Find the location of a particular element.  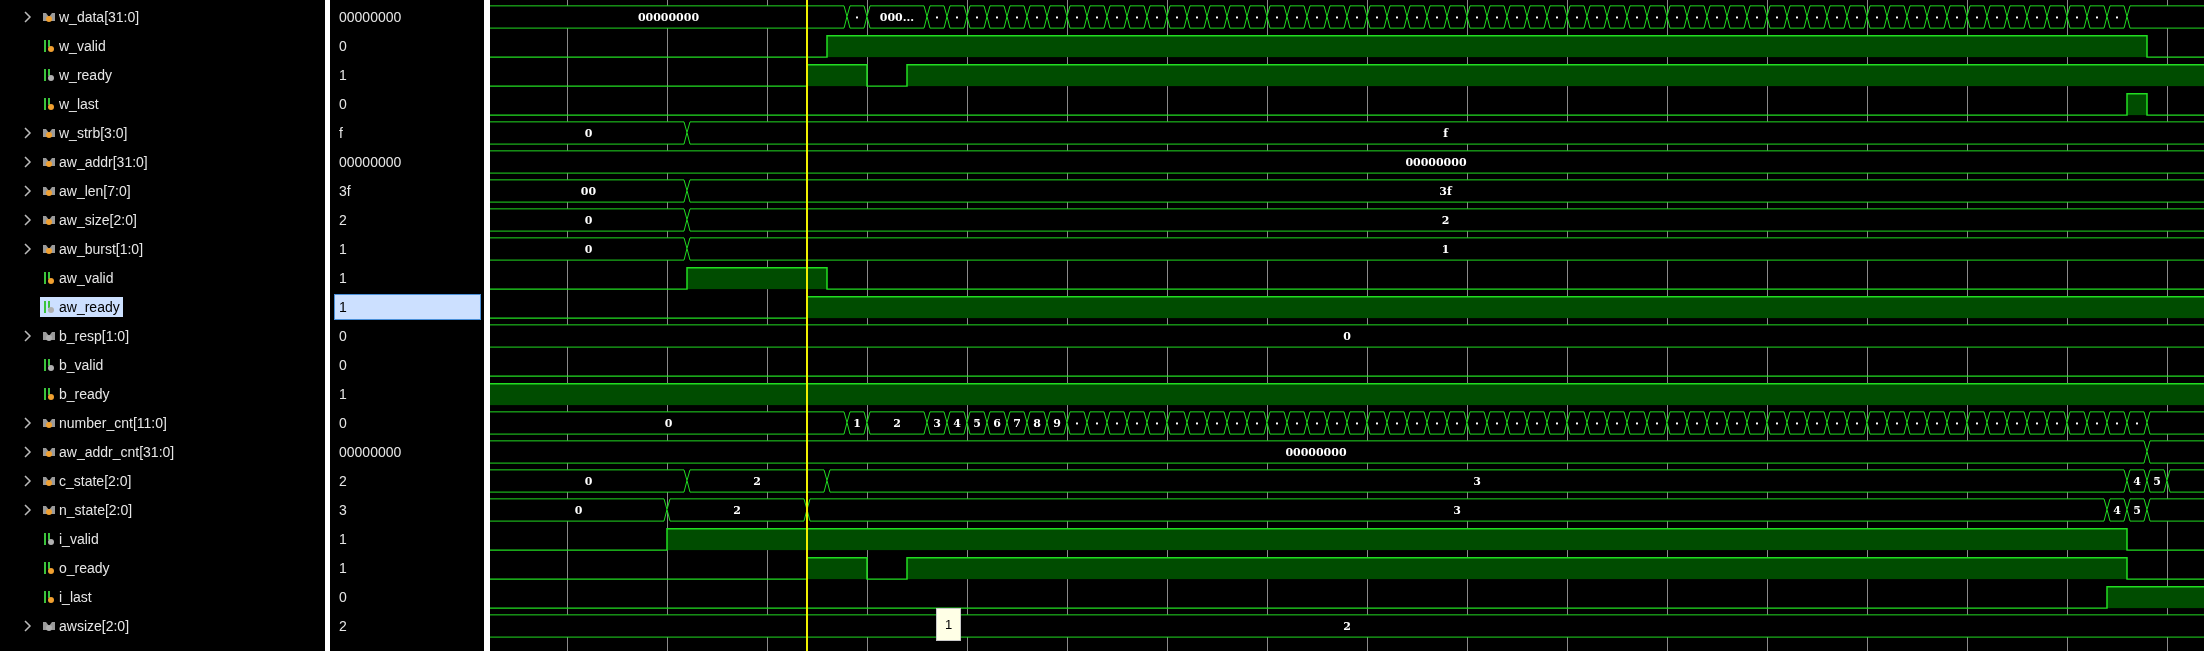

signal-name-text: b_valid is located at coordinates (81, 364).